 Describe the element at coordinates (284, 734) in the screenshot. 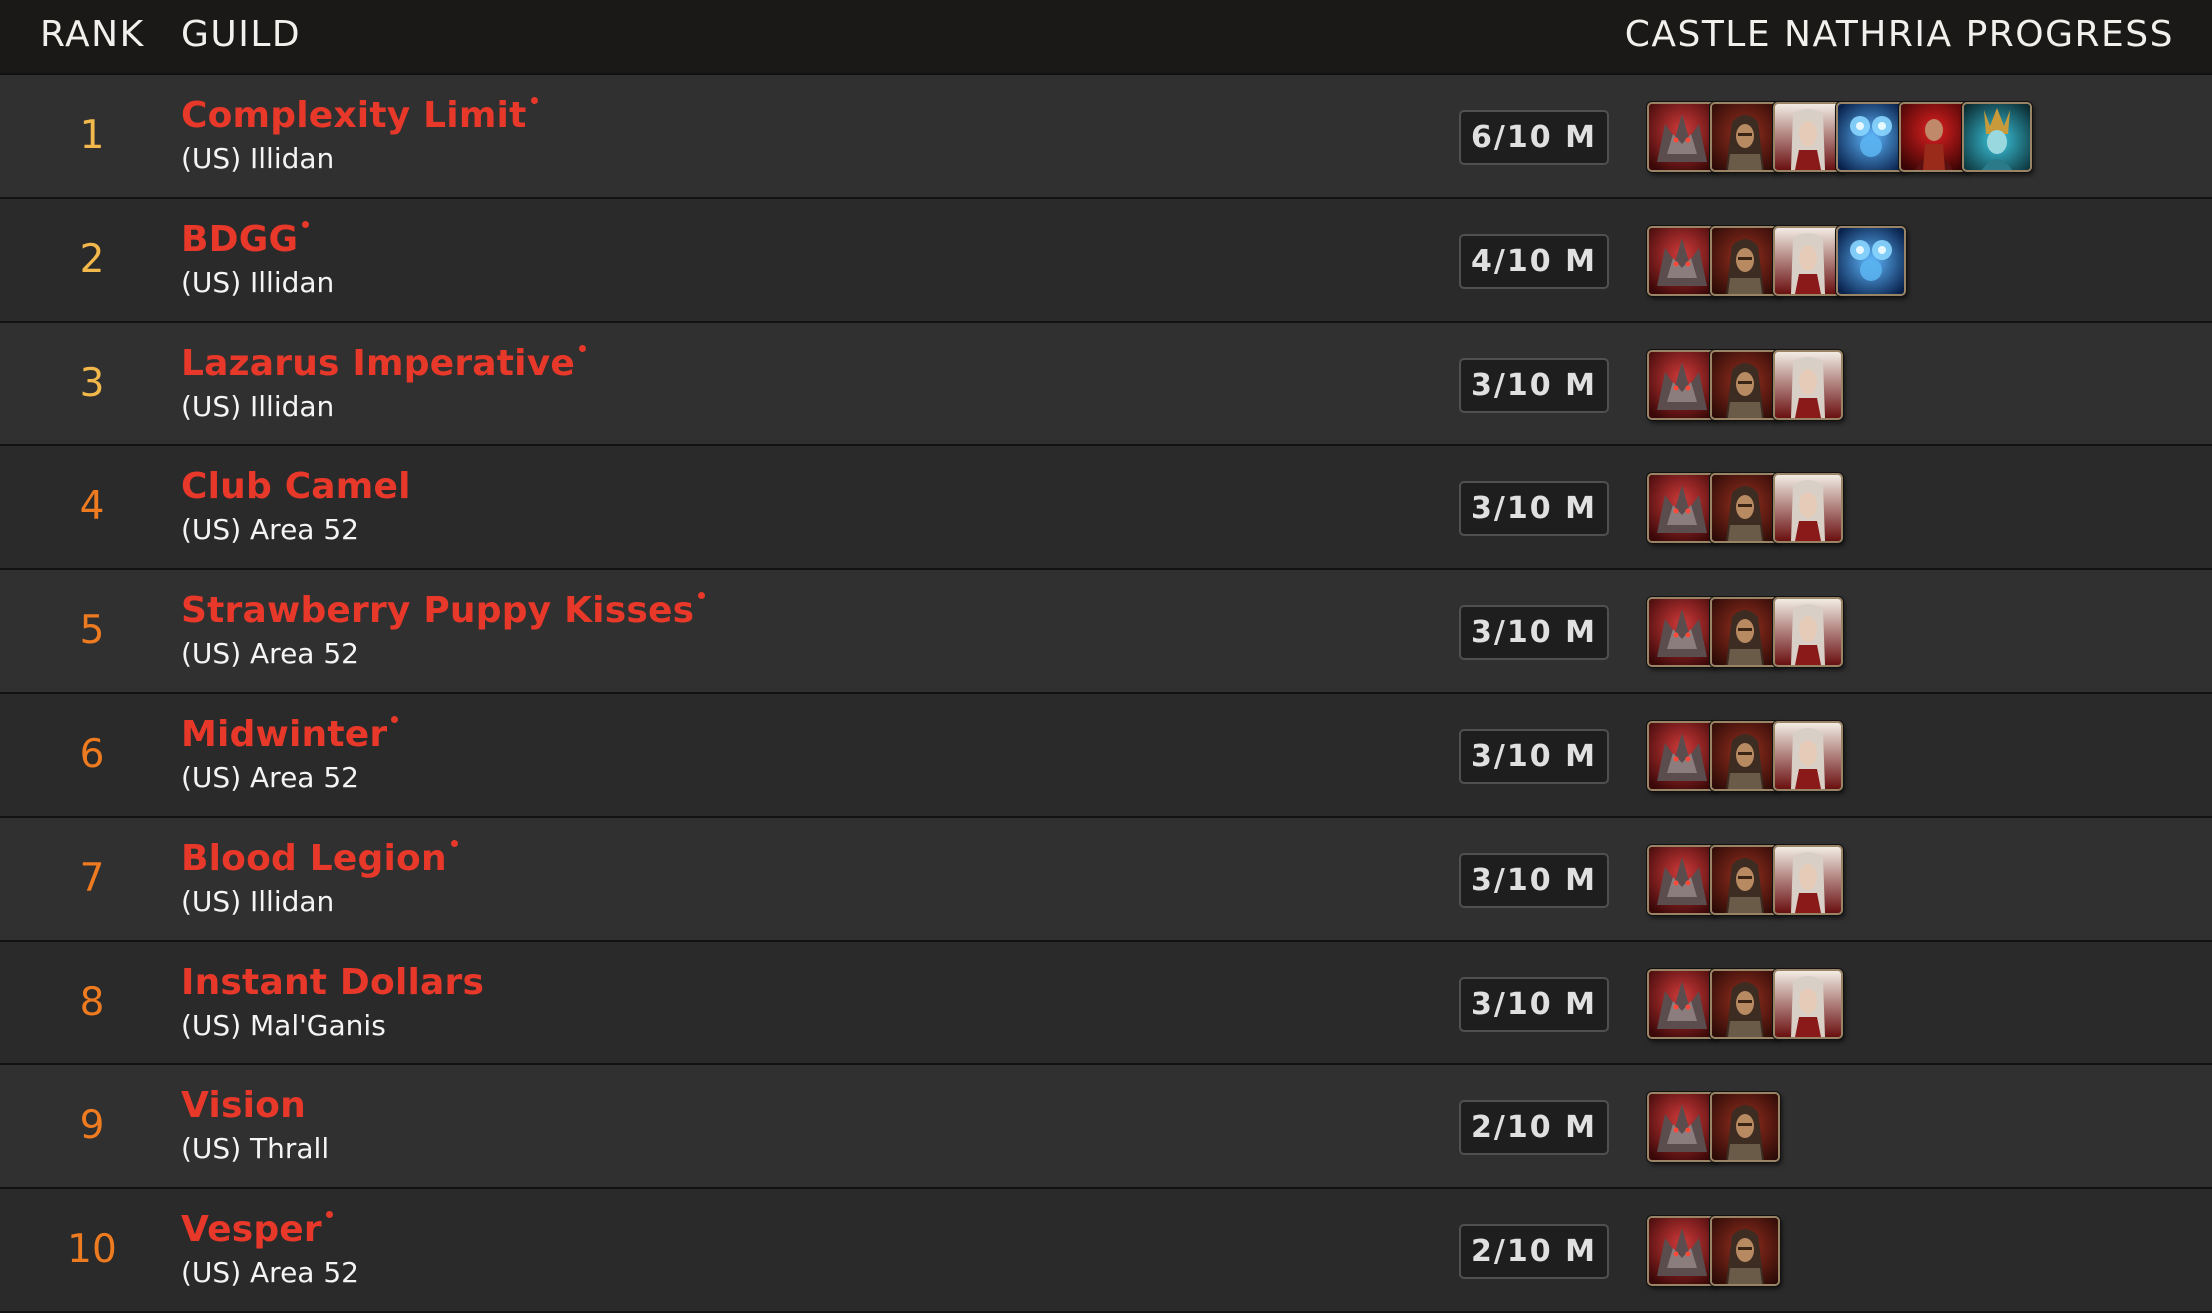

I see `guild-name-link: Midwinter` at that location.